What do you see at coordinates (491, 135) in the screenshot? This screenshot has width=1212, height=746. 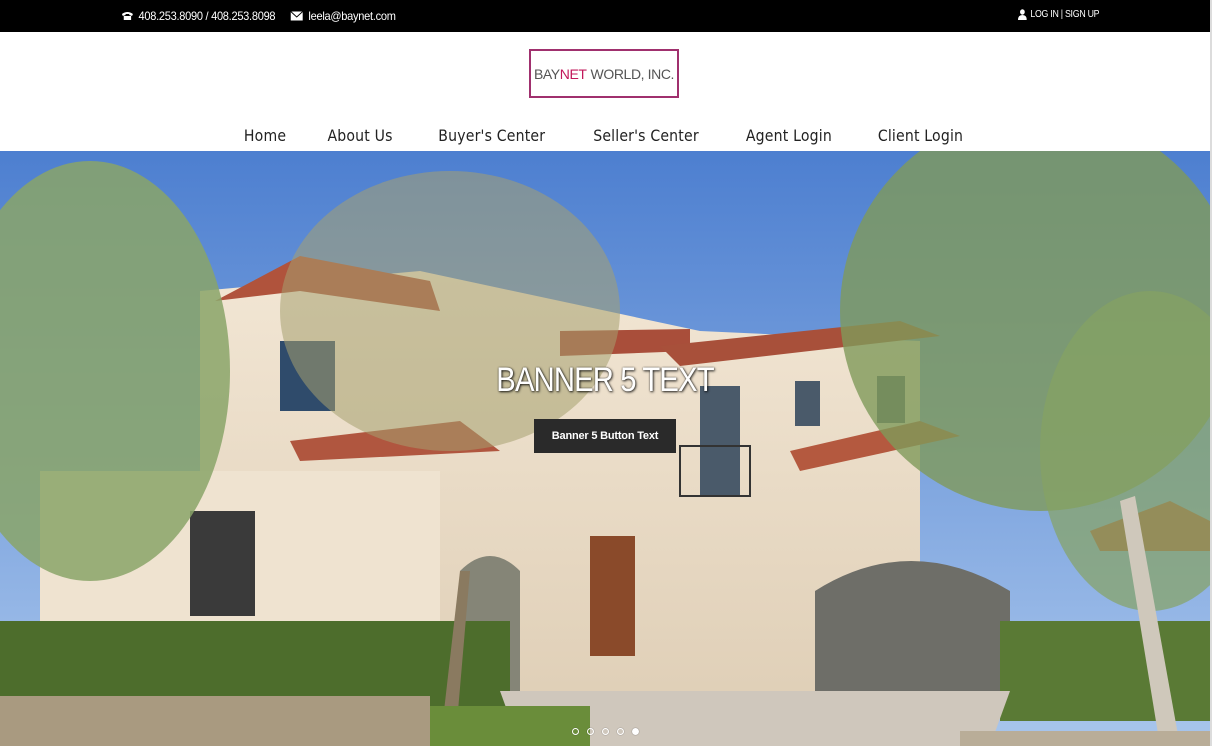 I see `nav-buyers-center: Buyer's Center` at bounding box center [491, 135].